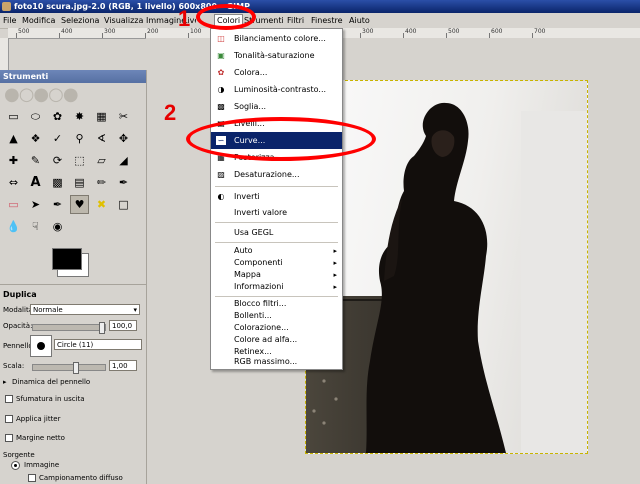 The height and width of the screenshot is (484, 640). What do you see at coordinates (57, 204) in the screenshot?
I see `ink-icon: ✒` at bounding box center [57, 204].